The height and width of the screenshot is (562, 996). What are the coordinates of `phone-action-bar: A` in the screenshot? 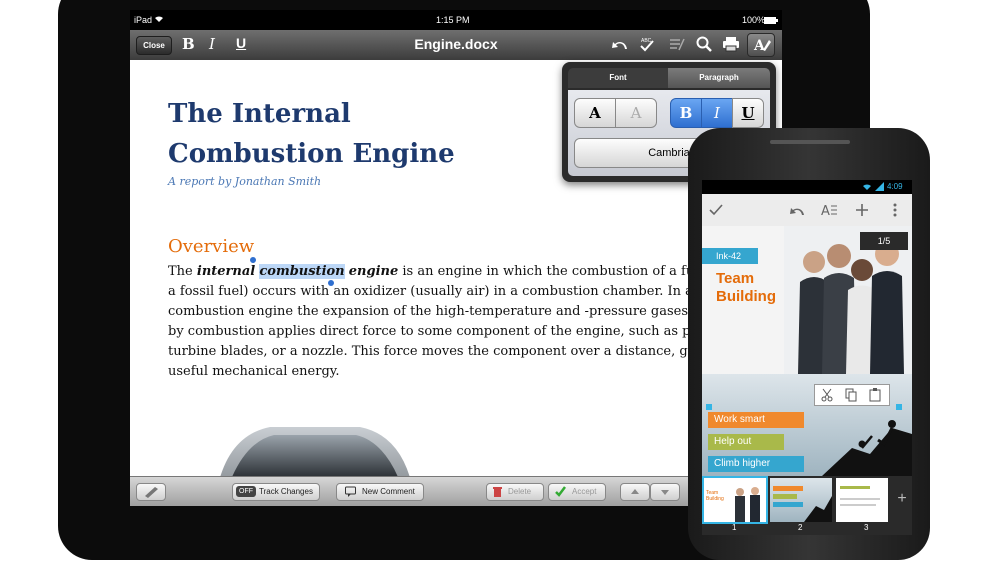 It's located at (807, 210).